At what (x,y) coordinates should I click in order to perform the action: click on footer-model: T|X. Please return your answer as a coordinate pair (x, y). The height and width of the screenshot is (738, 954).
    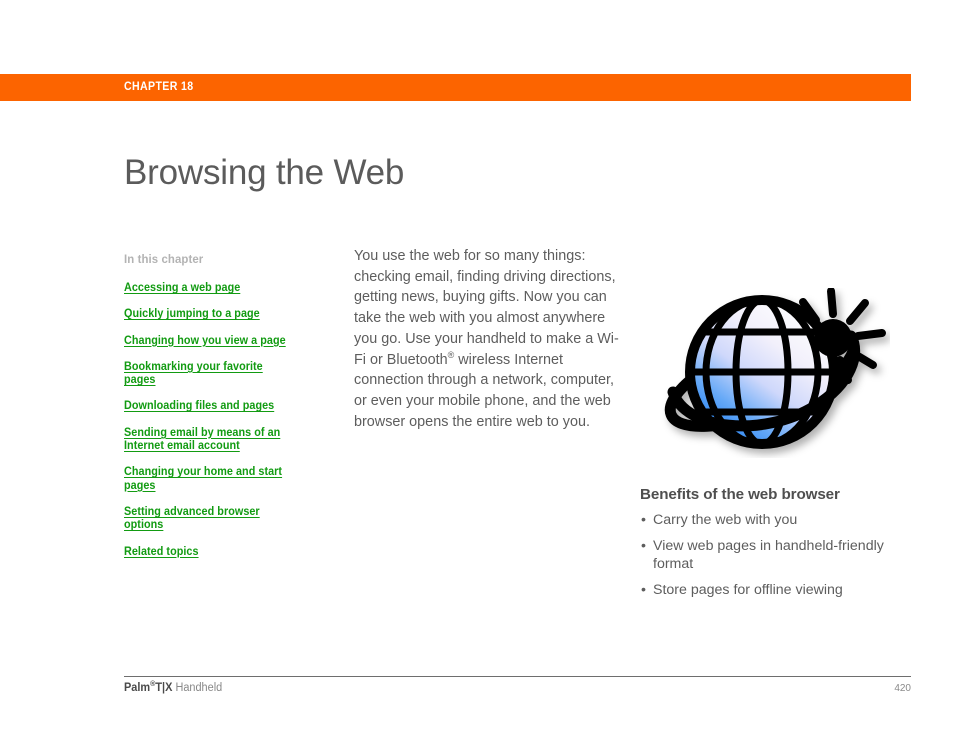
    Looking at the image, I should click on (164, 688).